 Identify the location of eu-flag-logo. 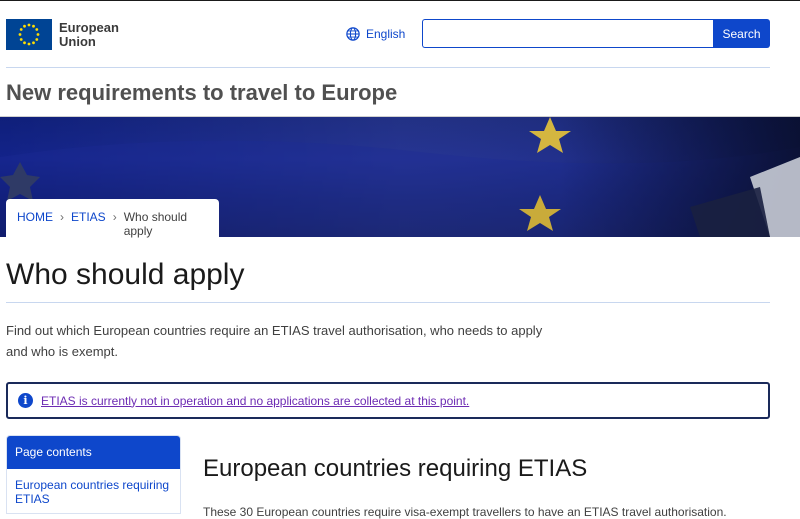
(29, 34).